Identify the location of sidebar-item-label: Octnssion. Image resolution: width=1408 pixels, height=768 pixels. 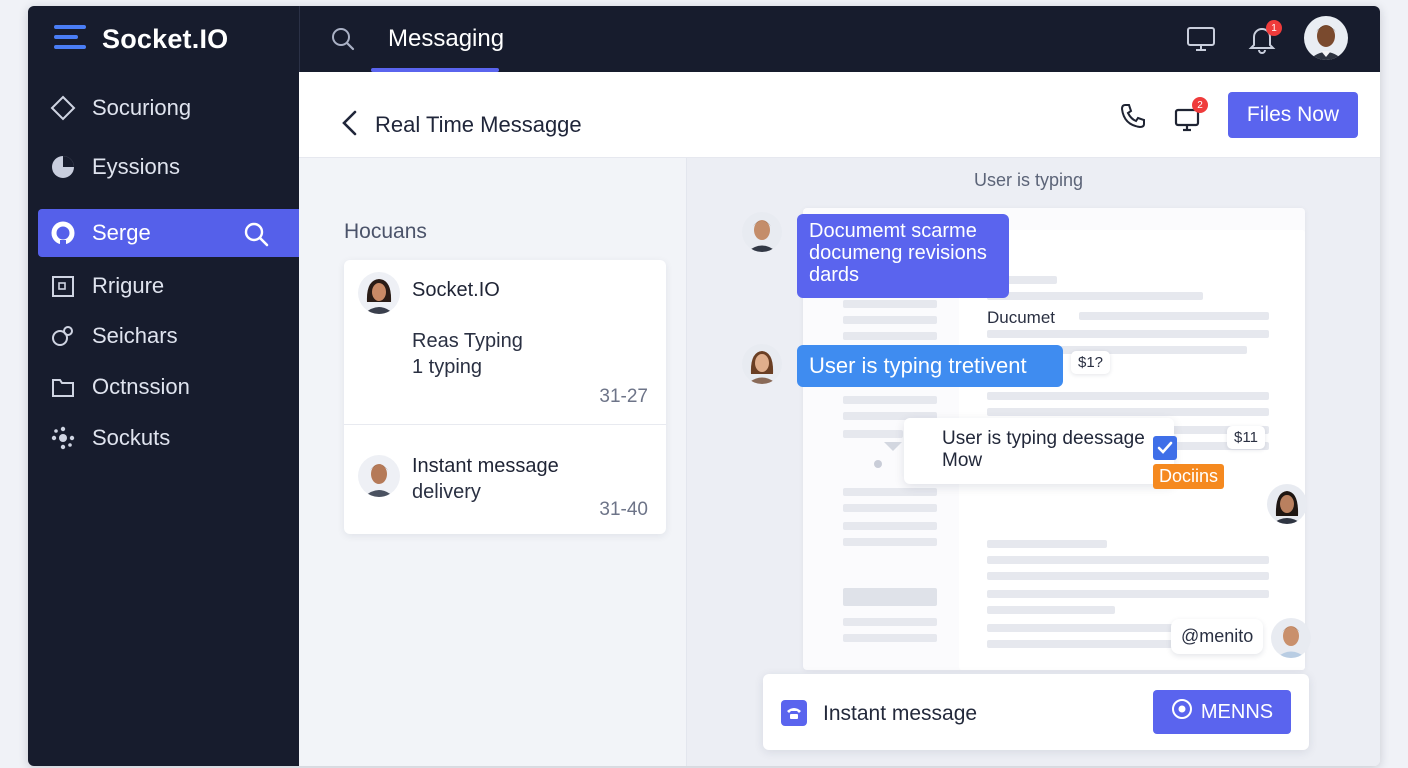
(141, 386).